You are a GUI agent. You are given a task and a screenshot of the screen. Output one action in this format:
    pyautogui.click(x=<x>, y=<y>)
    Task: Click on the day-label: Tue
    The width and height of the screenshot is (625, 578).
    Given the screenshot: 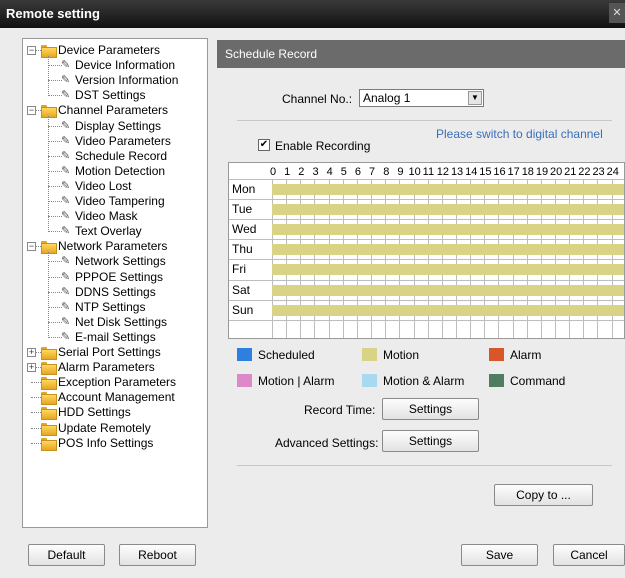 What is the action you would take?
    pyautogui.click(x=242, y=209)
    